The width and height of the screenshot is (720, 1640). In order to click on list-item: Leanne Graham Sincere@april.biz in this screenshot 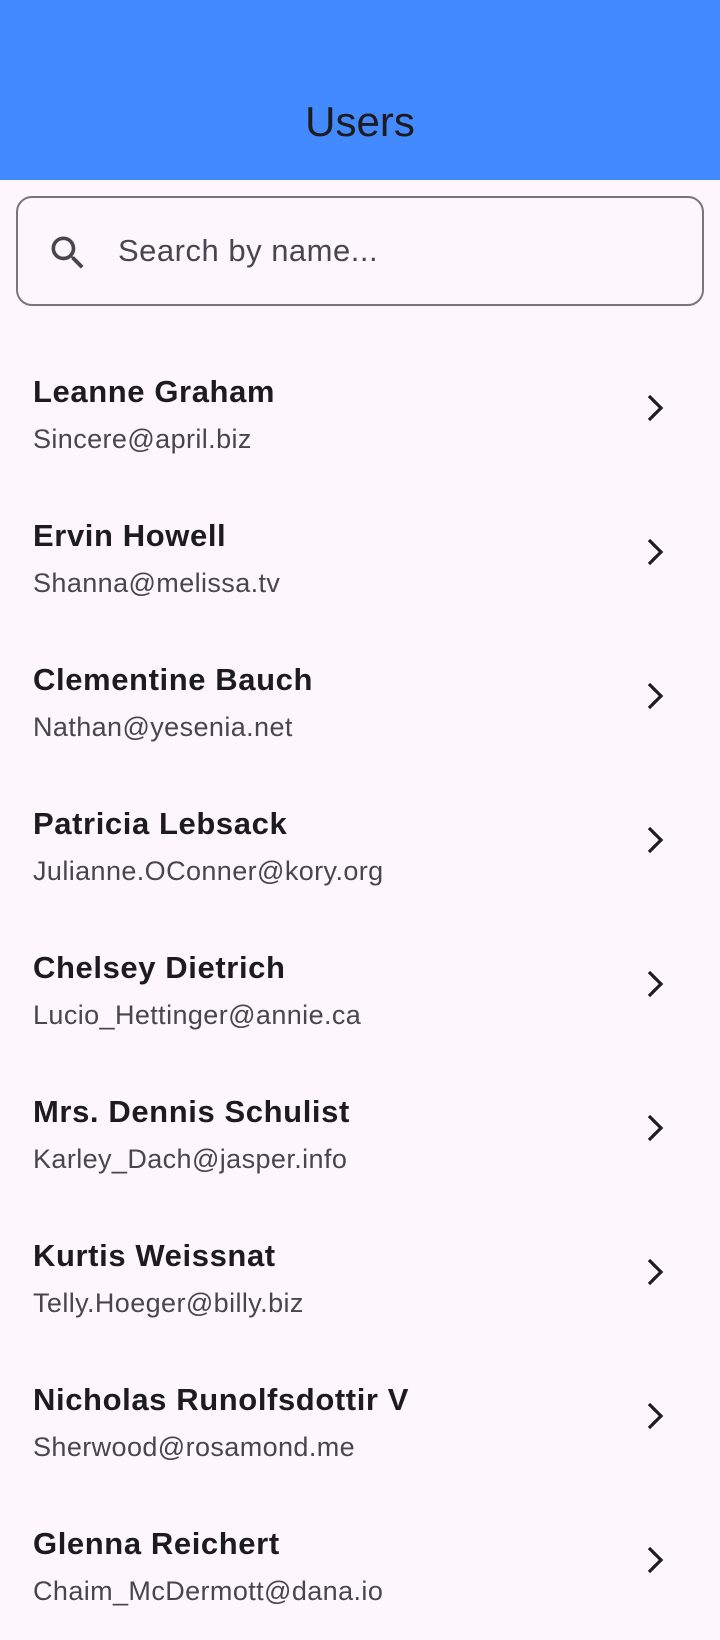, I will do `click(360, 416)`.